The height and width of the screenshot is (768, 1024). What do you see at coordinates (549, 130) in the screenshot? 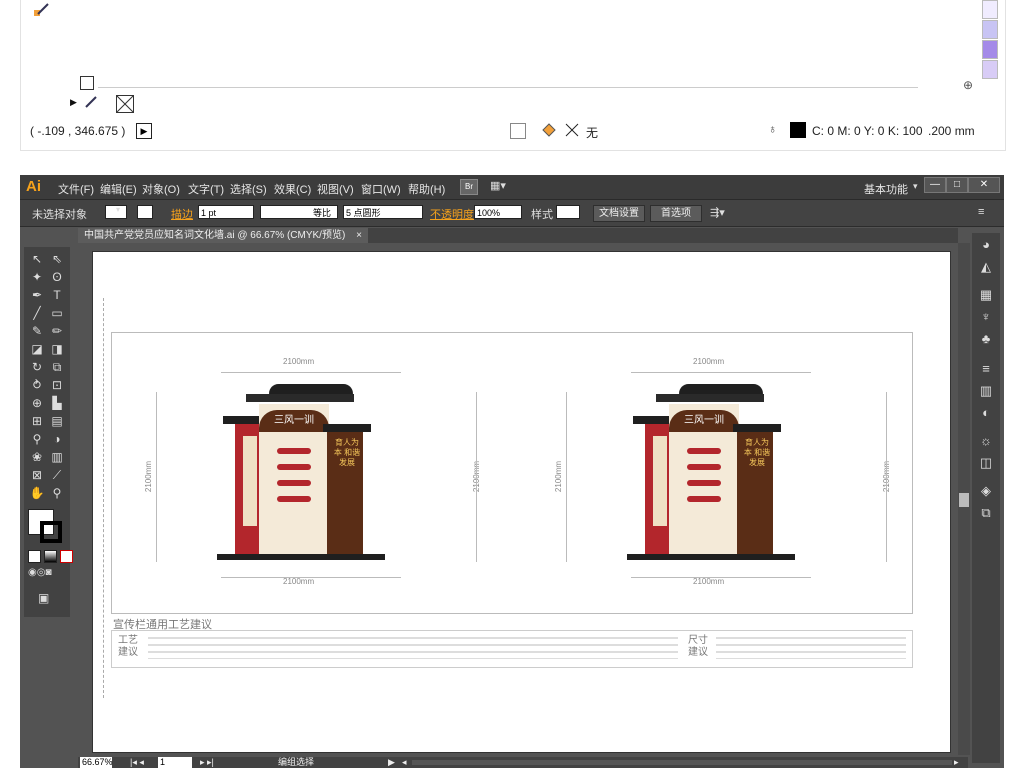
I see `fill-bucket-icon` at bounding box center [549, 130].